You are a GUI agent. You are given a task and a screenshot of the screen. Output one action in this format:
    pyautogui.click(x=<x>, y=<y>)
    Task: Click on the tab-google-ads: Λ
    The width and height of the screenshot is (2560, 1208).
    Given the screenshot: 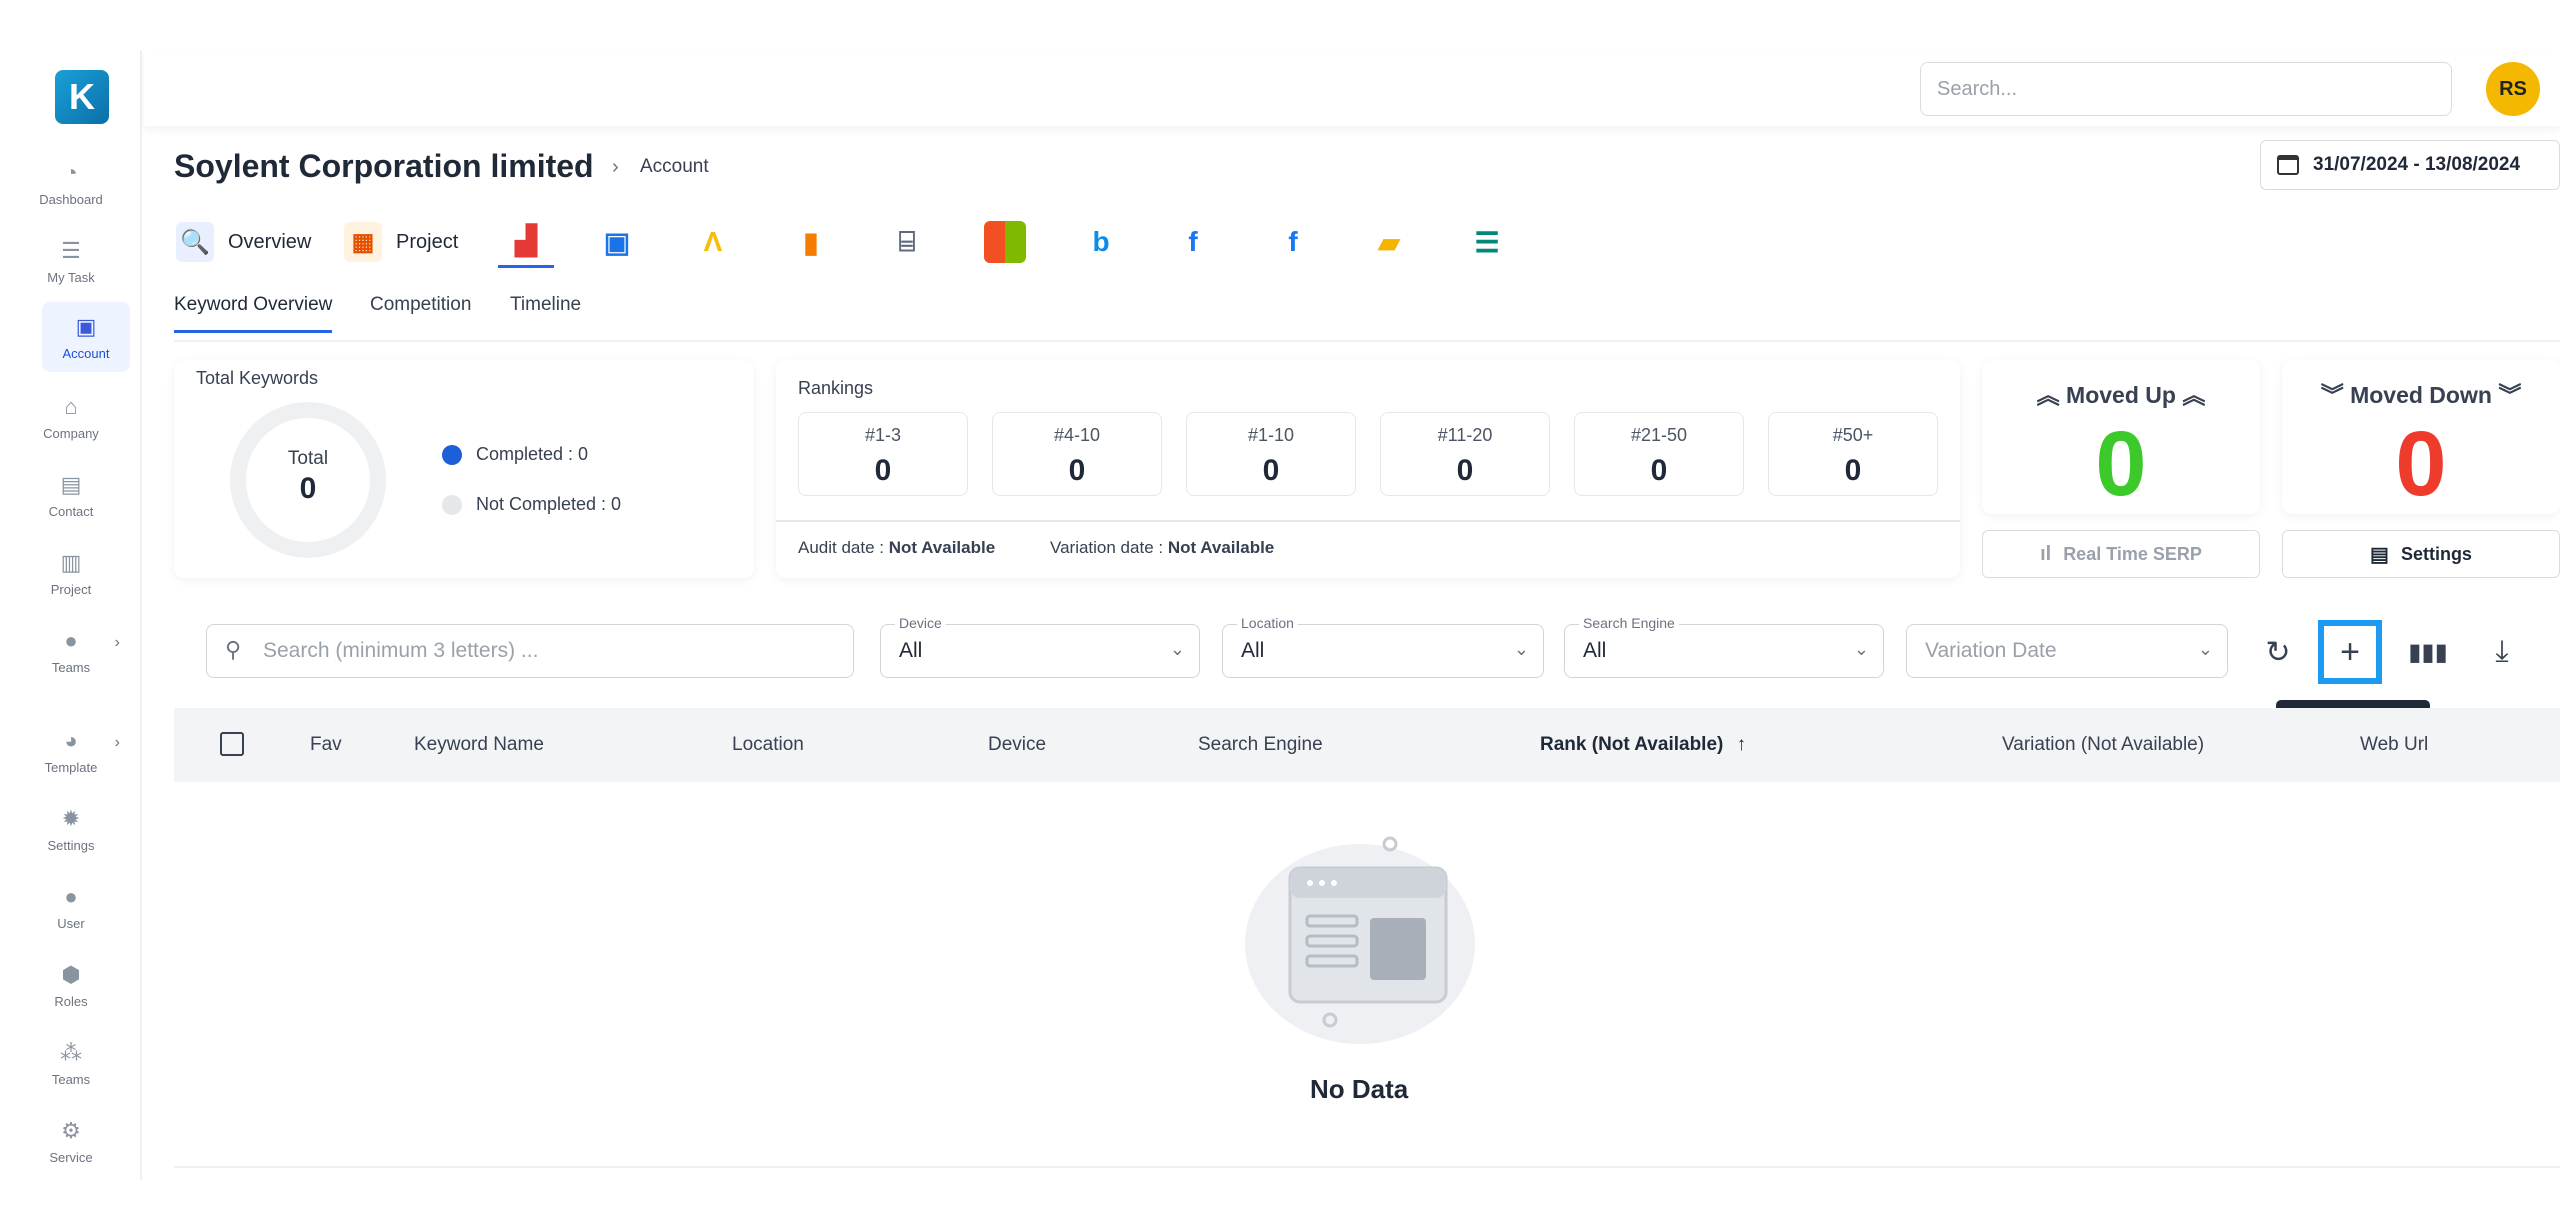 What is the action you would take?
    pyautogui.click(x=713, y=242)
    